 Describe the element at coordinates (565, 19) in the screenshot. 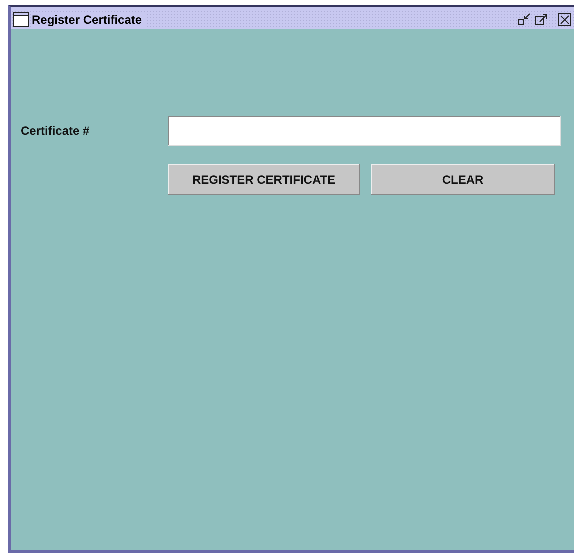

I see `close-icon` at that location.